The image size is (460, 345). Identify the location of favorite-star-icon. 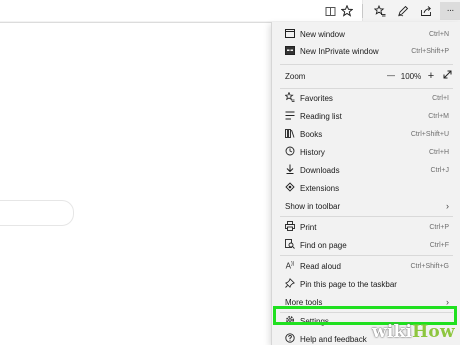
(347, 11).